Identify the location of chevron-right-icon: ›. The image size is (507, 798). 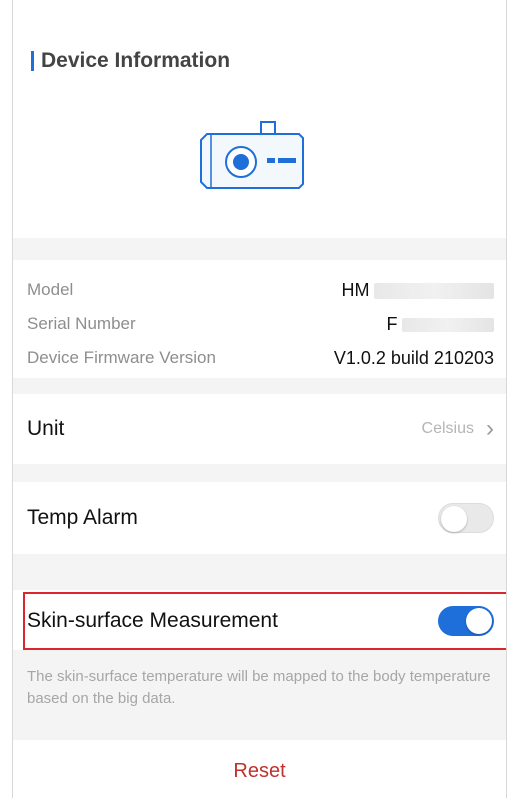
(490, 428).